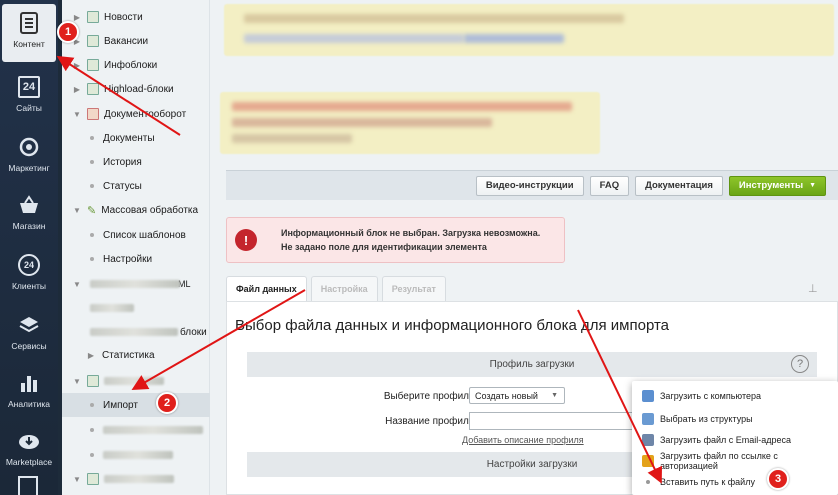 This screenshot has width=838, height=495. What do you see at coordinates (29, 33) in the screenshot?
I see `rail-item-content: Контент` at bounding box center [29, 33].